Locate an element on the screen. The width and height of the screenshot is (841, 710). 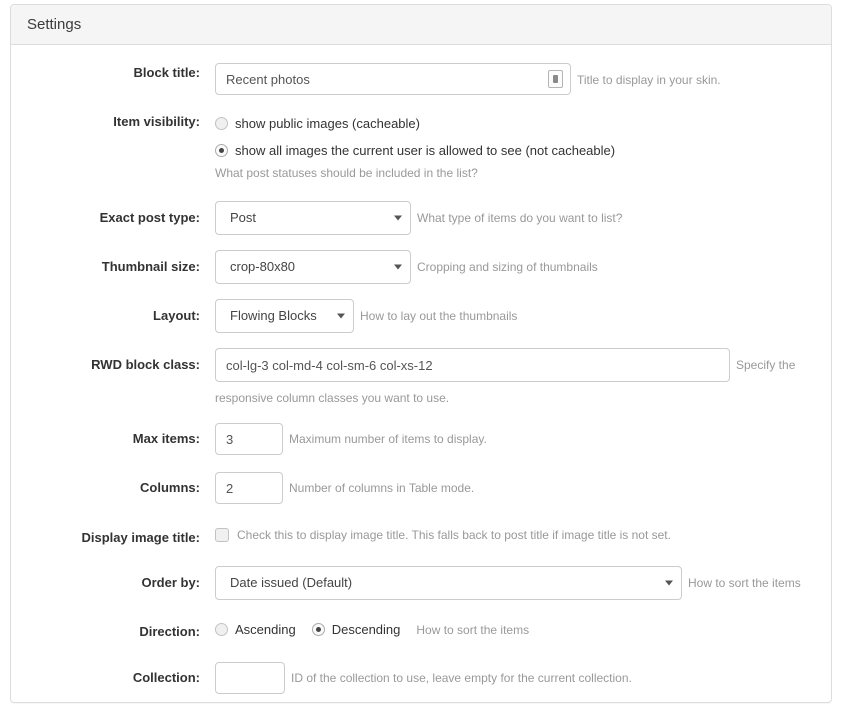
rwd-block-class-label: RWD block class: is located at coordinates (145, 364).